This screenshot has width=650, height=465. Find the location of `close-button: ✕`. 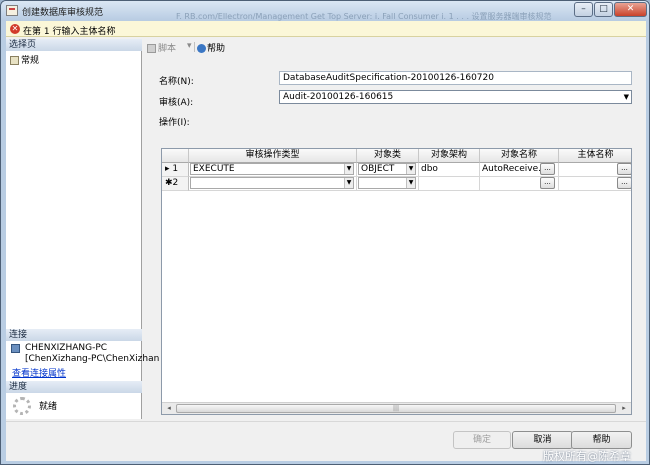

close-button: ✕ is located at coordinates (630, 9).